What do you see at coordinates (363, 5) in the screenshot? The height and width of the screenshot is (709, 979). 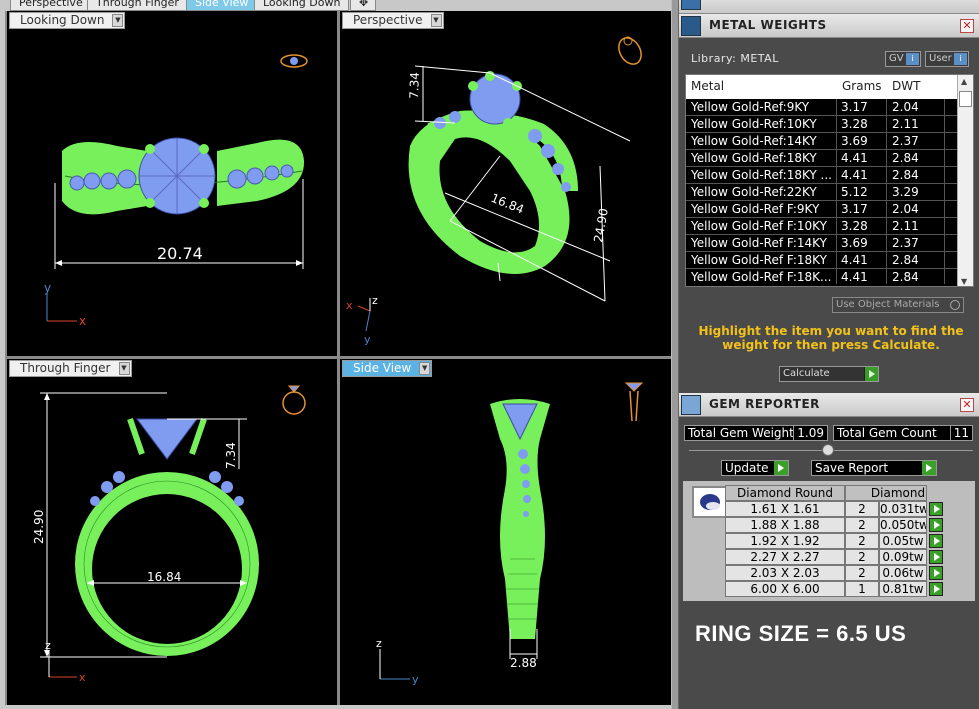 I see `add-tab-button: ✥` at bounding box center [363, 5].